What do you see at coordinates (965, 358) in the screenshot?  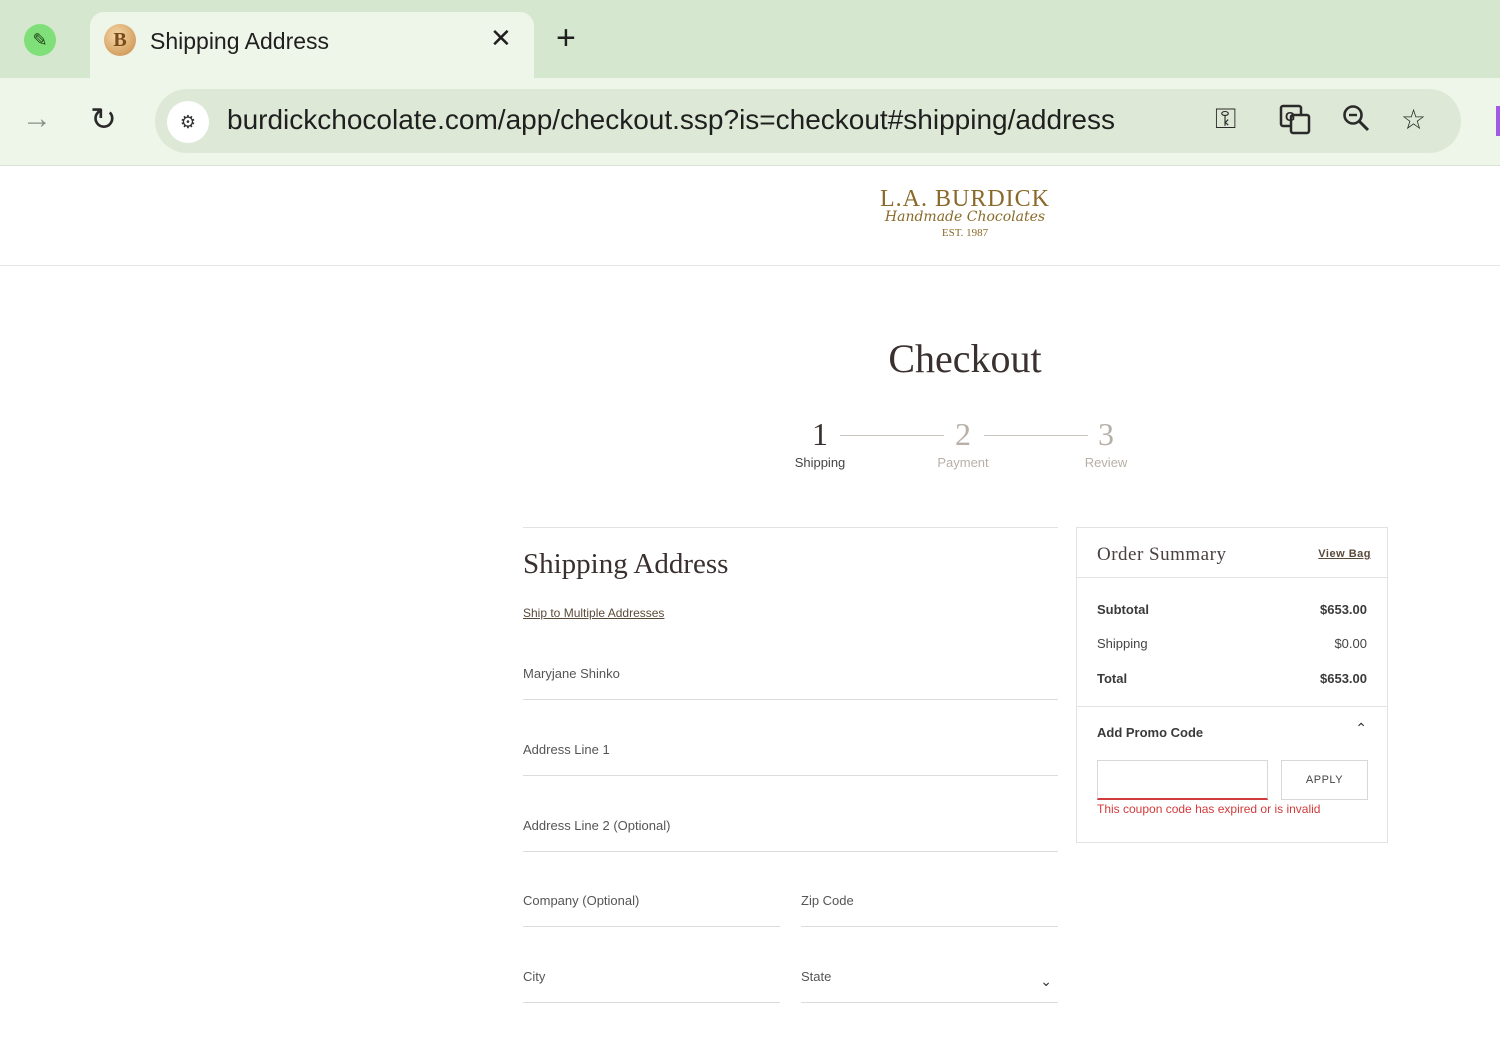 I see `page-title: Checkout` at bounding box center [965, 358].